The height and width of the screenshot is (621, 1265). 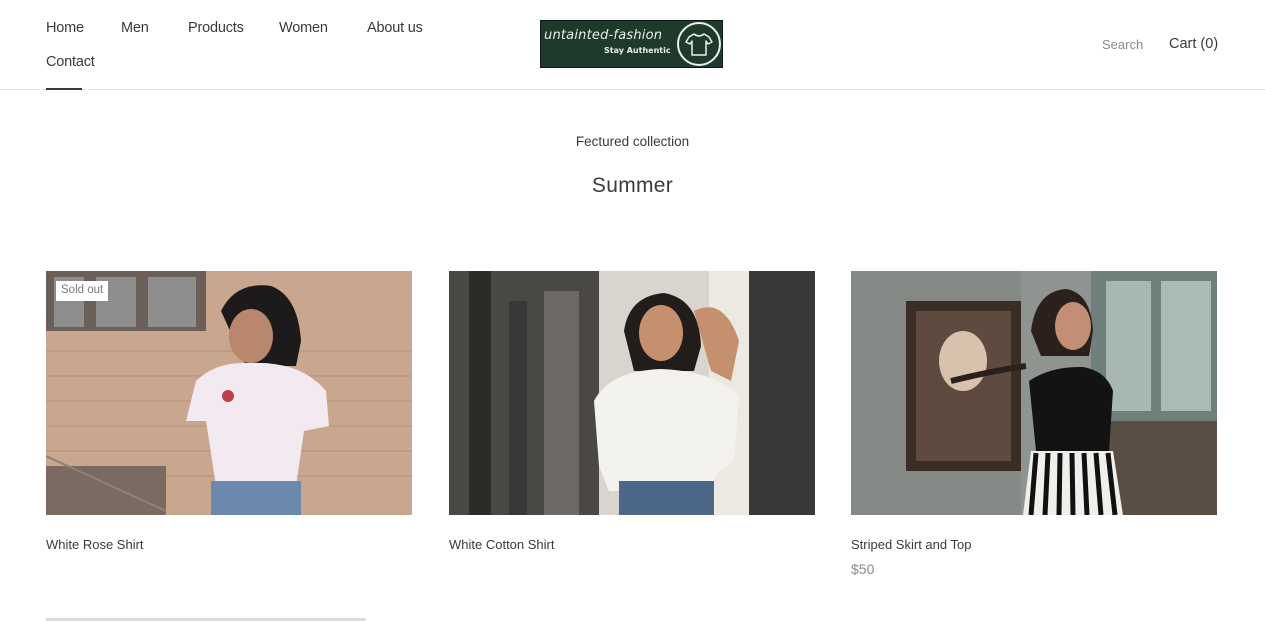 What do you see at coordinates (216, 28) in the screenshot?
I see `nav-products: Products` at bounding box center [216, 28].